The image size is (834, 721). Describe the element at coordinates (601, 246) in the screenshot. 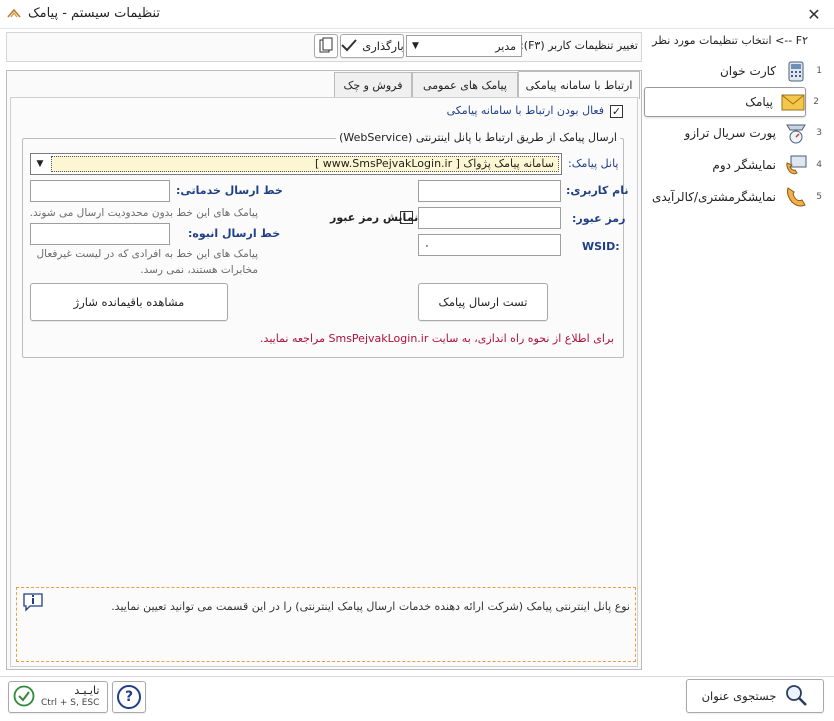

I see `wsid-label: WSID:` at that location.